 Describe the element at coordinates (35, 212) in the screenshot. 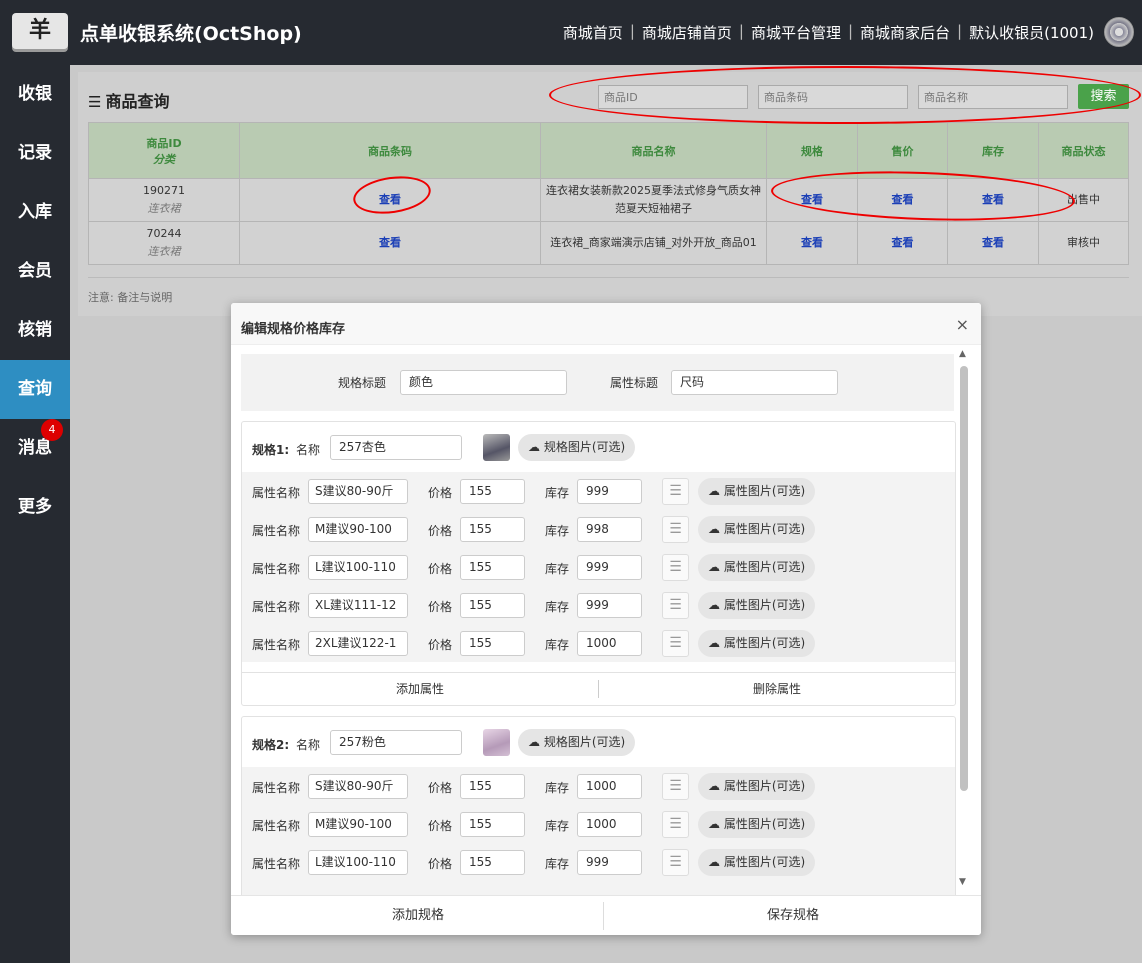

I see `sidebar-item-stock-in: 入库` at that location.